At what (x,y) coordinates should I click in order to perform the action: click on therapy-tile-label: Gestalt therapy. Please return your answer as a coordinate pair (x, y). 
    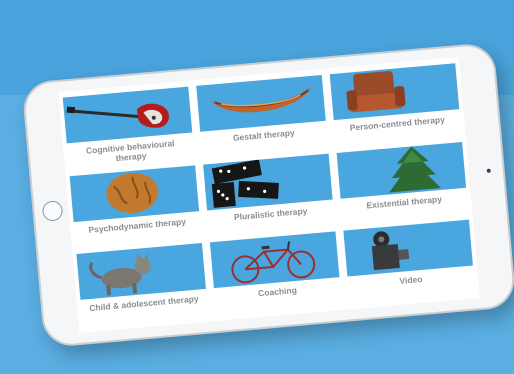
    Looking at the image, I should click on (264, 135).